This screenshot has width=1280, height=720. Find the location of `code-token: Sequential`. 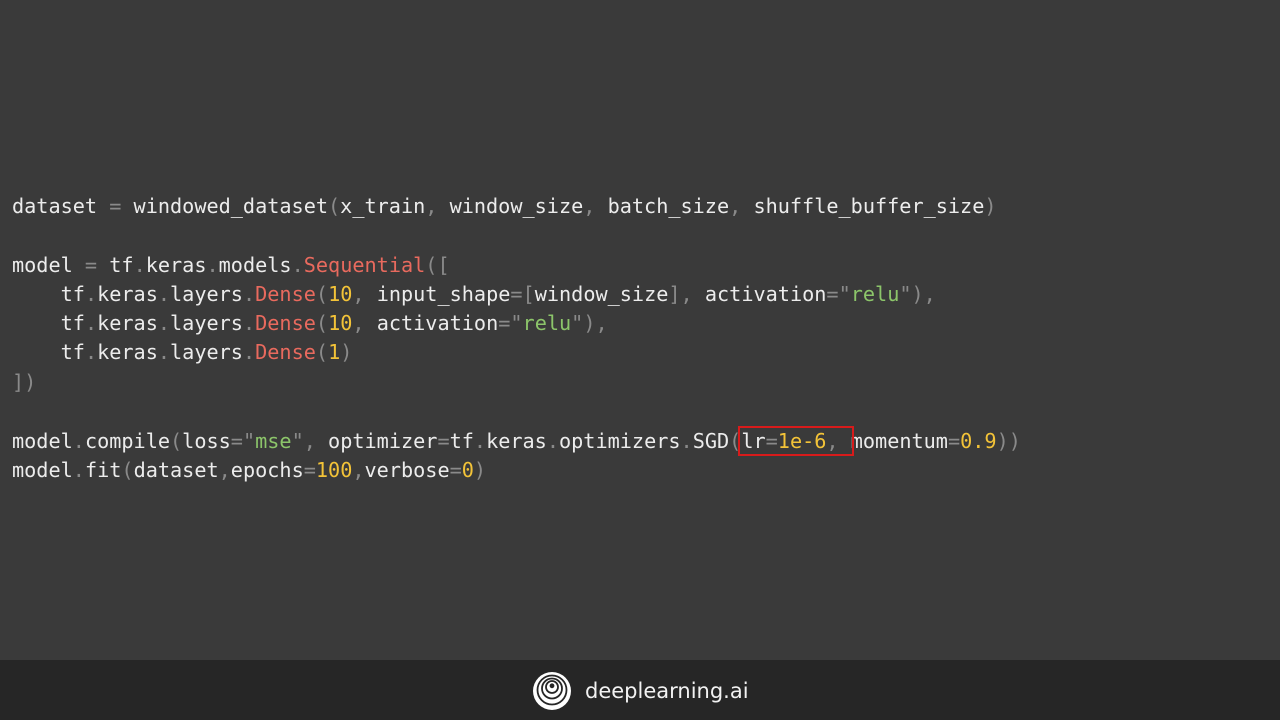

code-token: Sequential is located at coordinates (364, 265).